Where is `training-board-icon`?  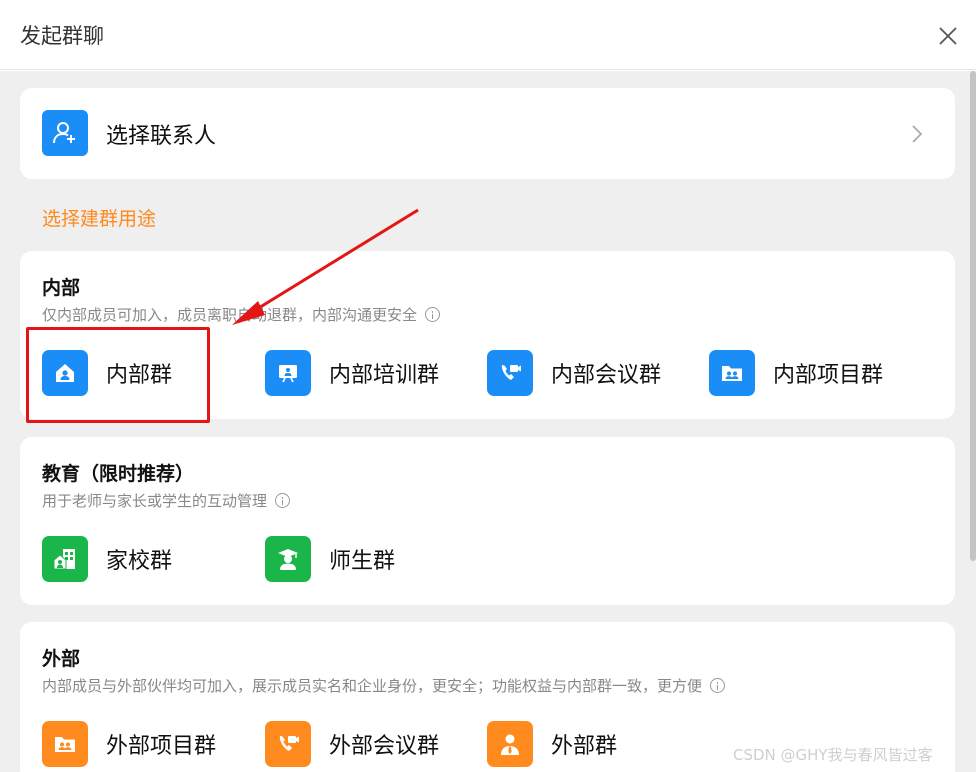
training-board-icon is located at coordinates (288, 373).